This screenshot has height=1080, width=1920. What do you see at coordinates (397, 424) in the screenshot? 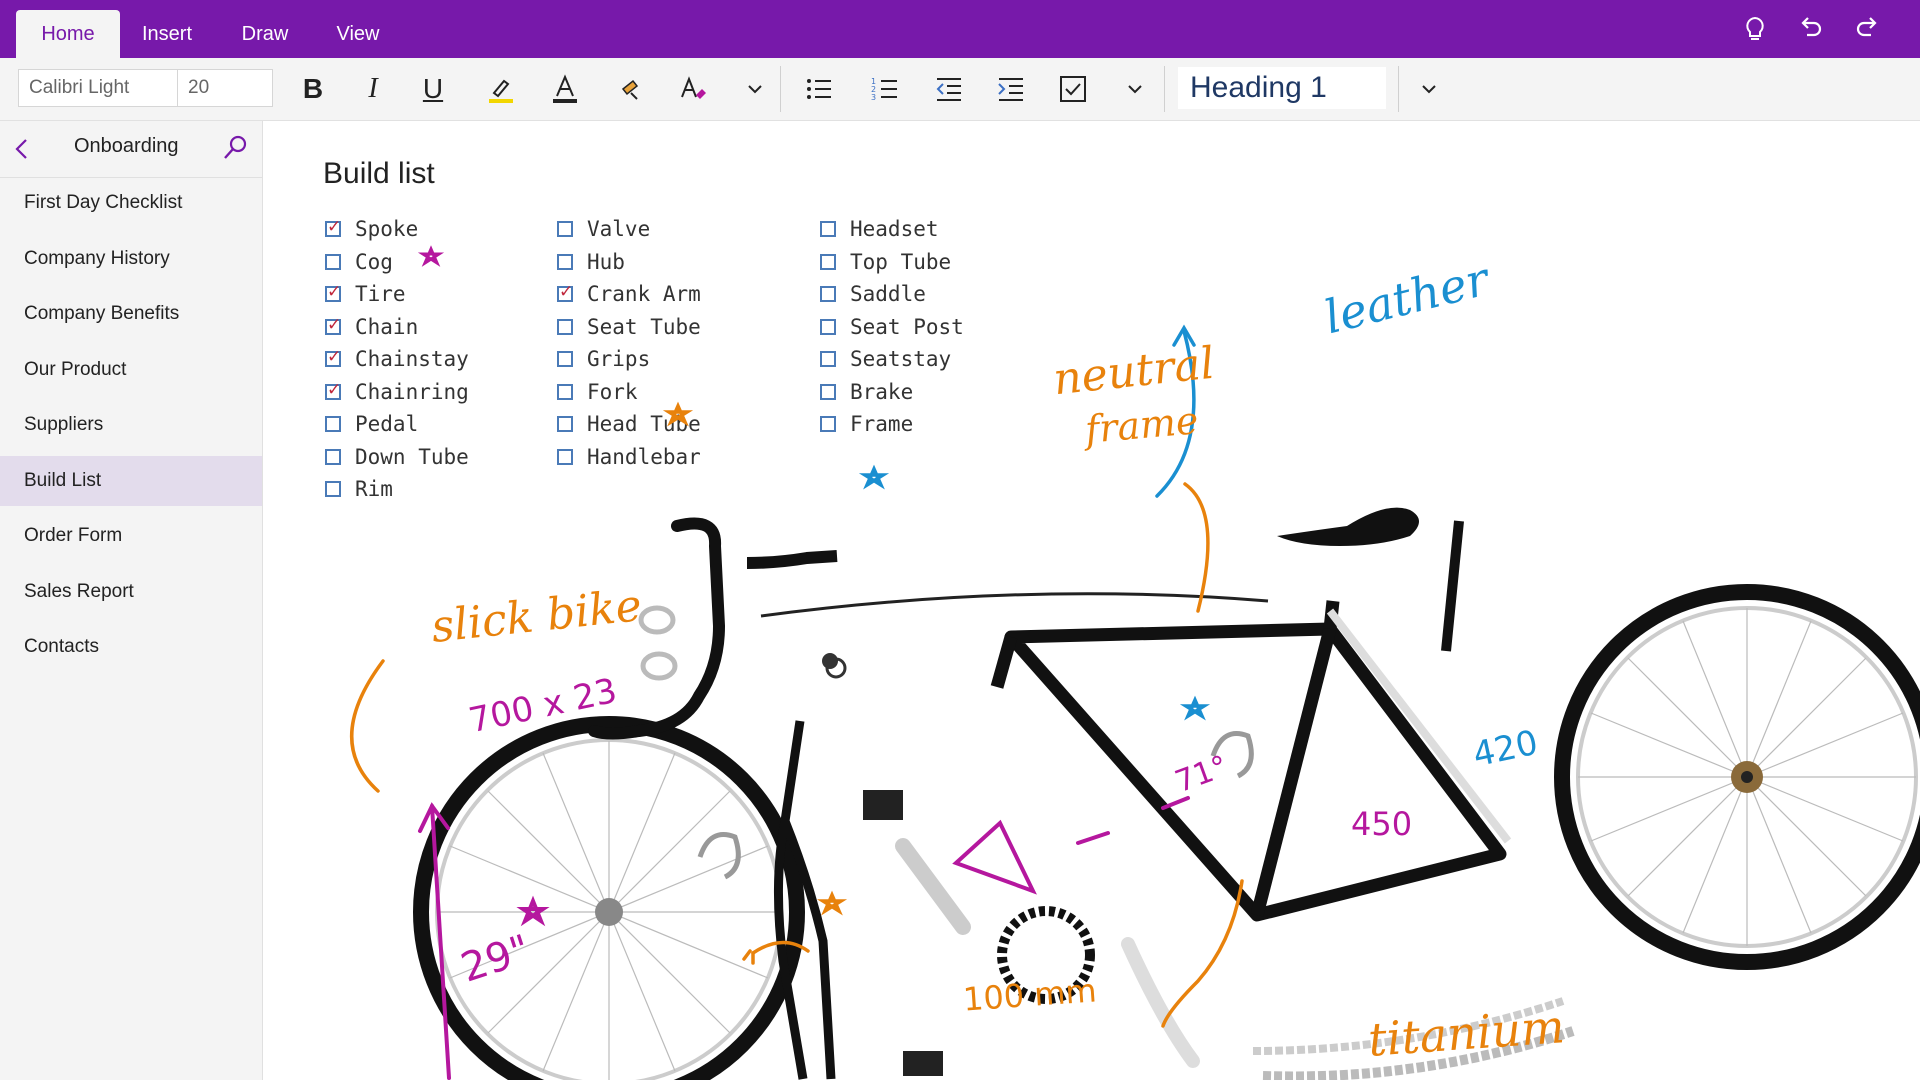
I see `checklist-item: Pedal` at bounding box center [397, 424].